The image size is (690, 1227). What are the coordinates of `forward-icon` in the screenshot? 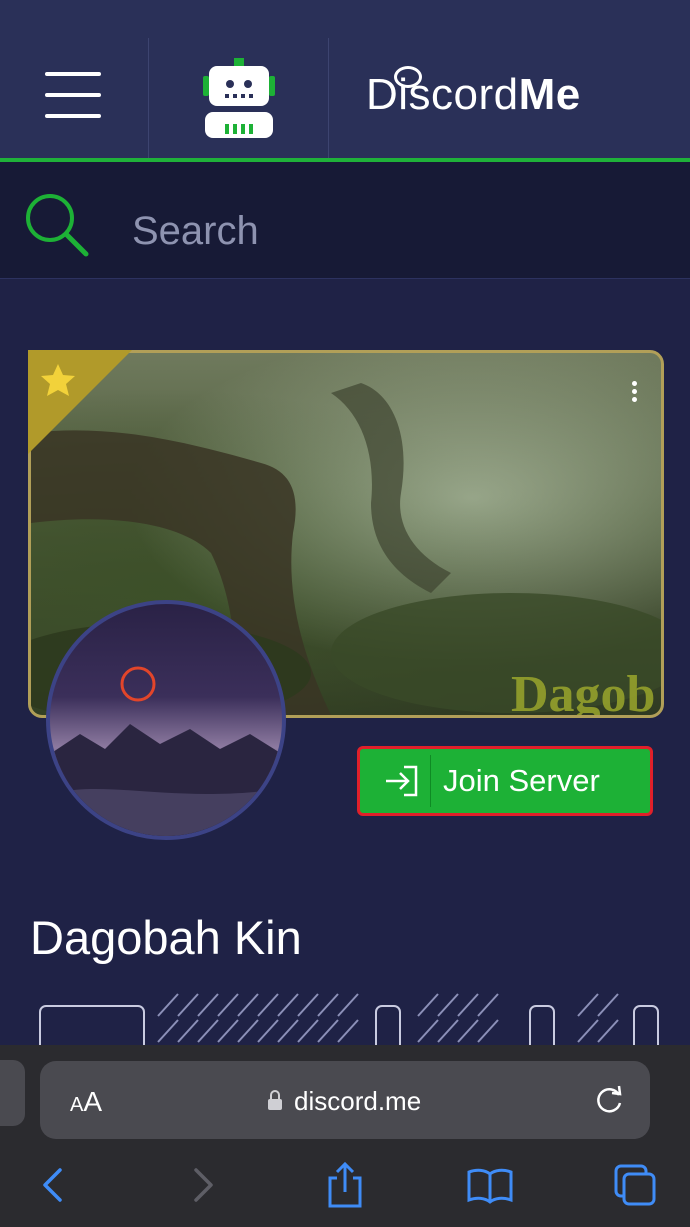 It's located at (203, 1185).